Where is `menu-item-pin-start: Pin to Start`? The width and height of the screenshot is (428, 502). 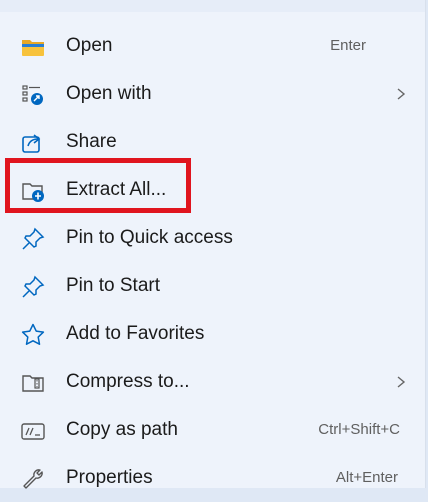
menu-item-pin-start: Pin to Start is located at coordinates (213, 286).